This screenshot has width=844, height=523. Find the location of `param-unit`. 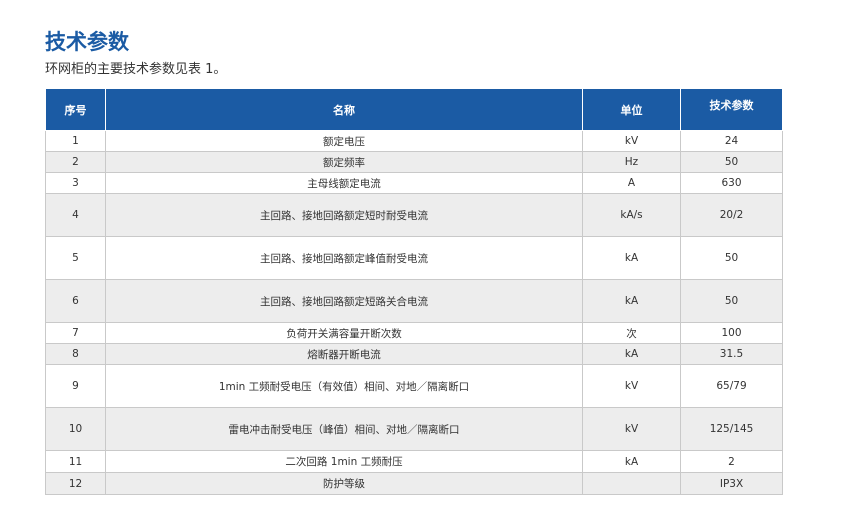

param-unit is located at coordinates (631, 483).